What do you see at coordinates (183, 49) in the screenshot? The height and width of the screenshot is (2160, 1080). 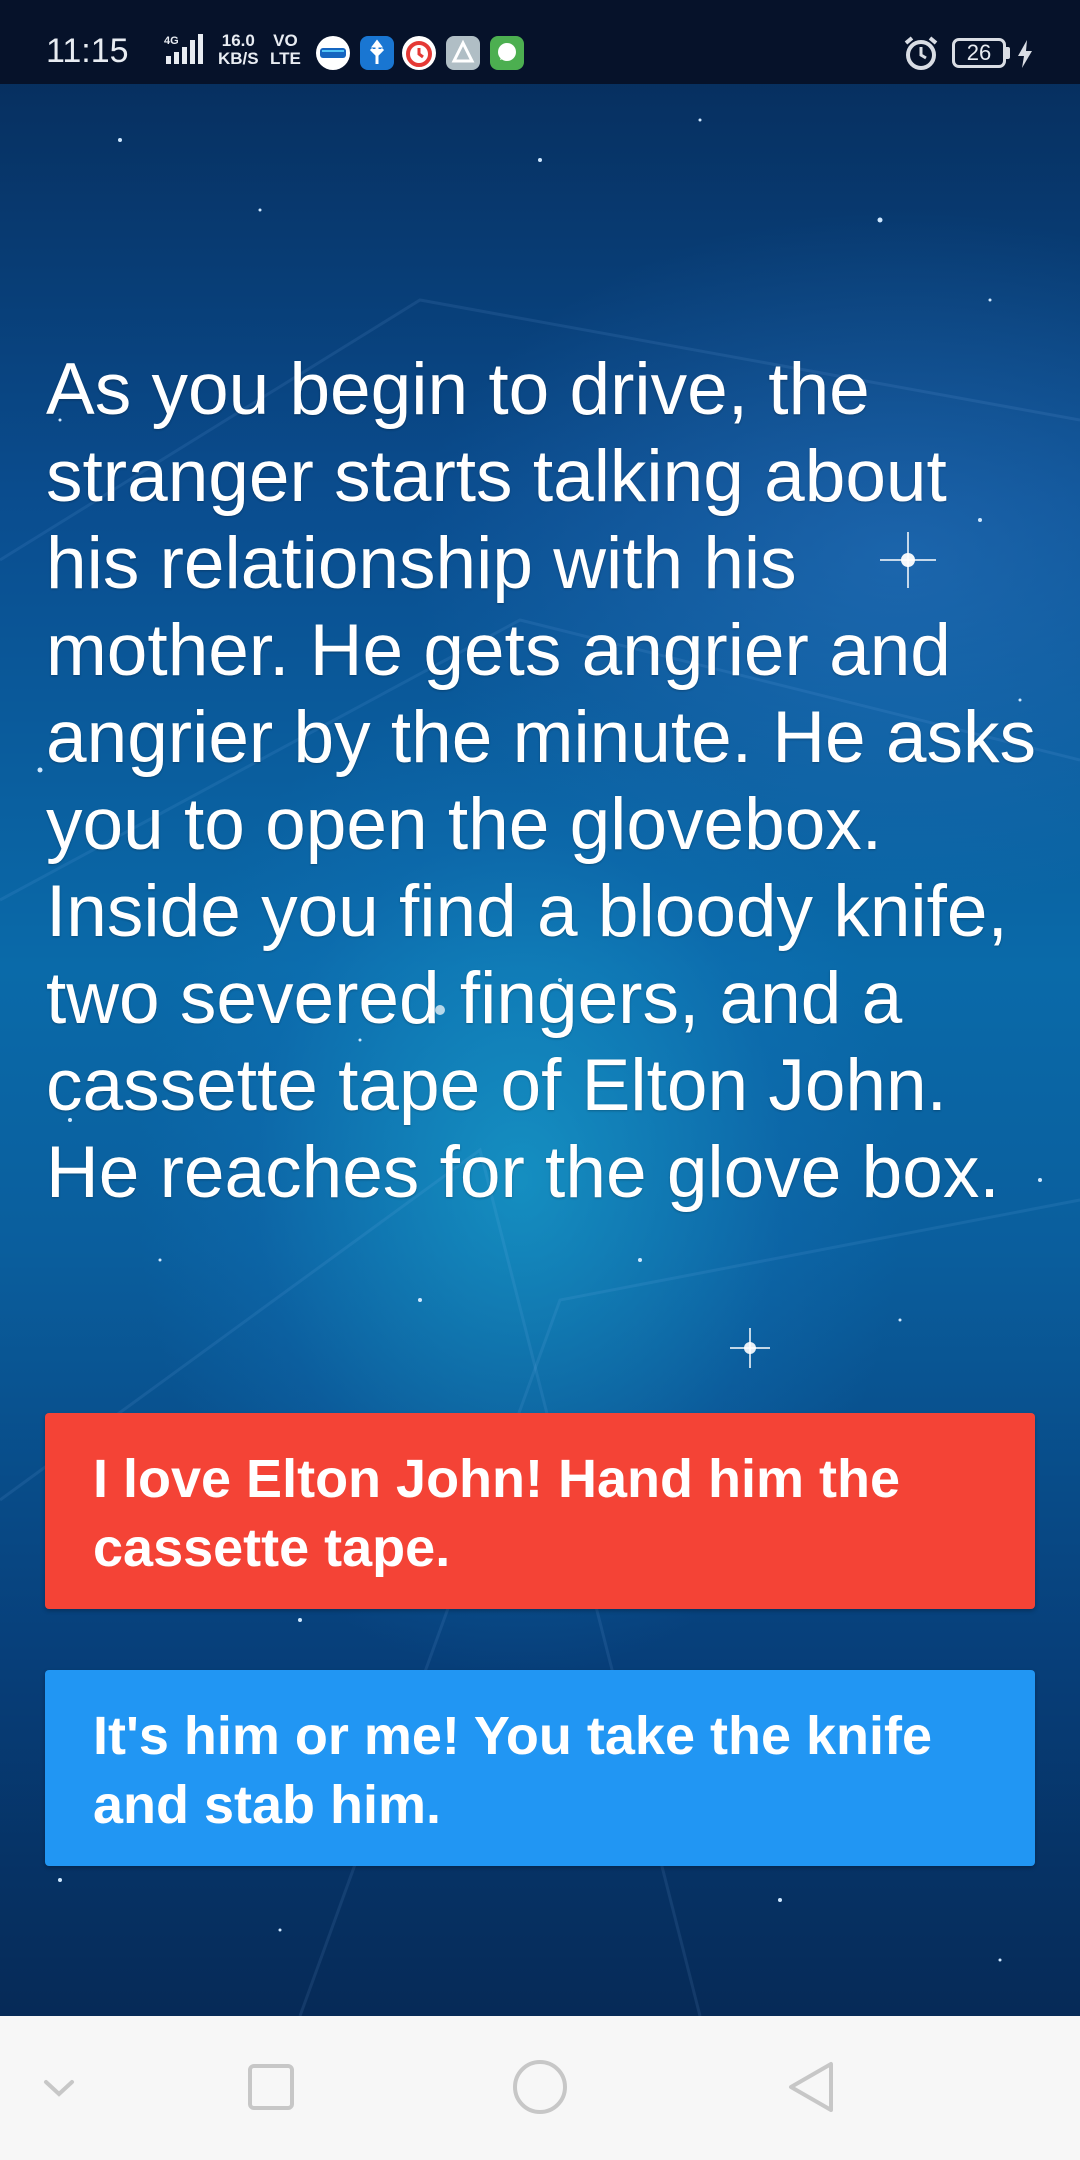 I see `signal-strength-icon: 4G` at bounding box center [183, 49].